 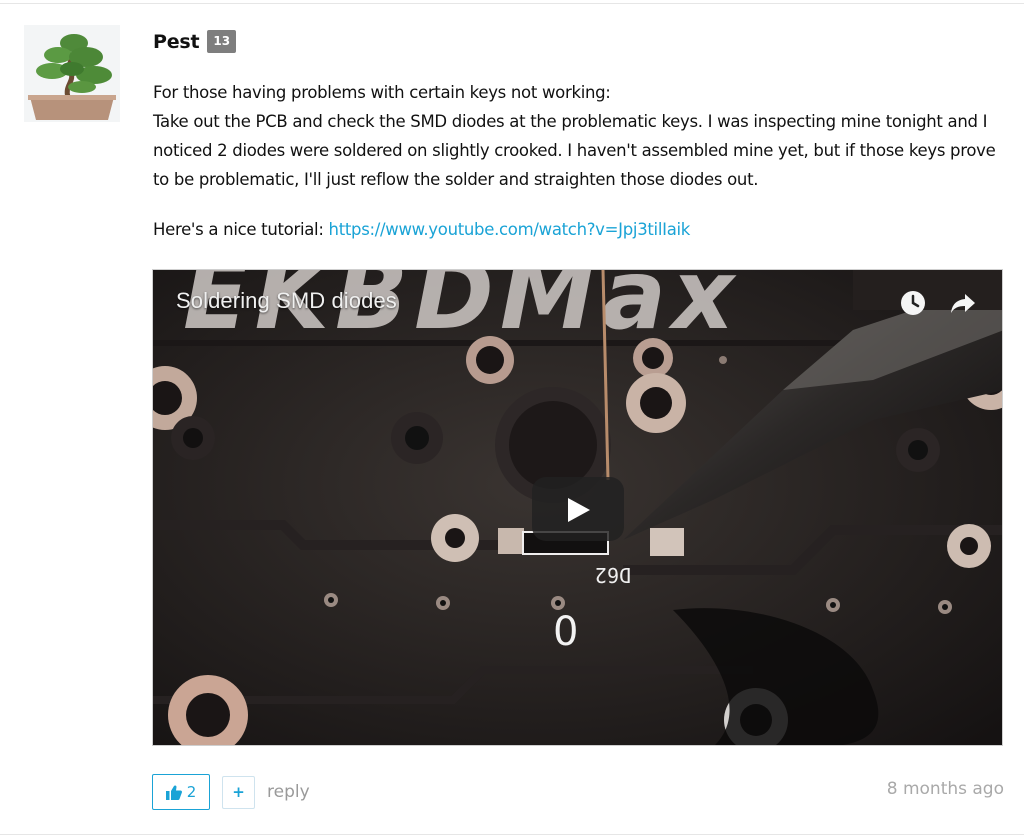 I want to click on reply-link: reply, so click(x=288, y=792).